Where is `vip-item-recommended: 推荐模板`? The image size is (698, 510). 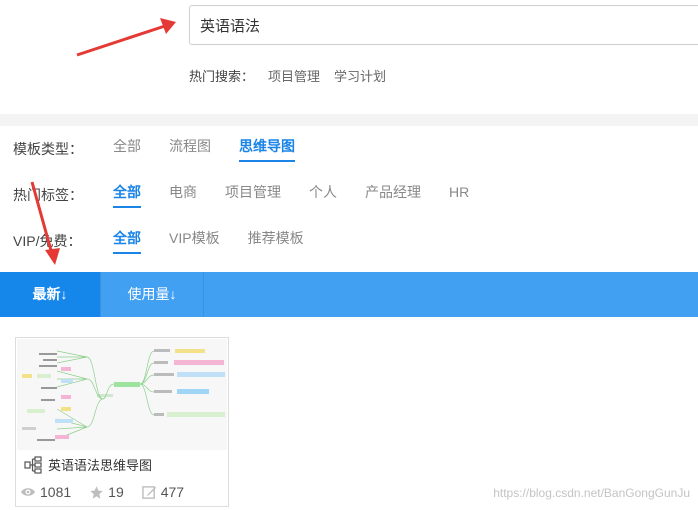
vip-item-recommended: 推荐模板 is located at coordinates (276, 241).